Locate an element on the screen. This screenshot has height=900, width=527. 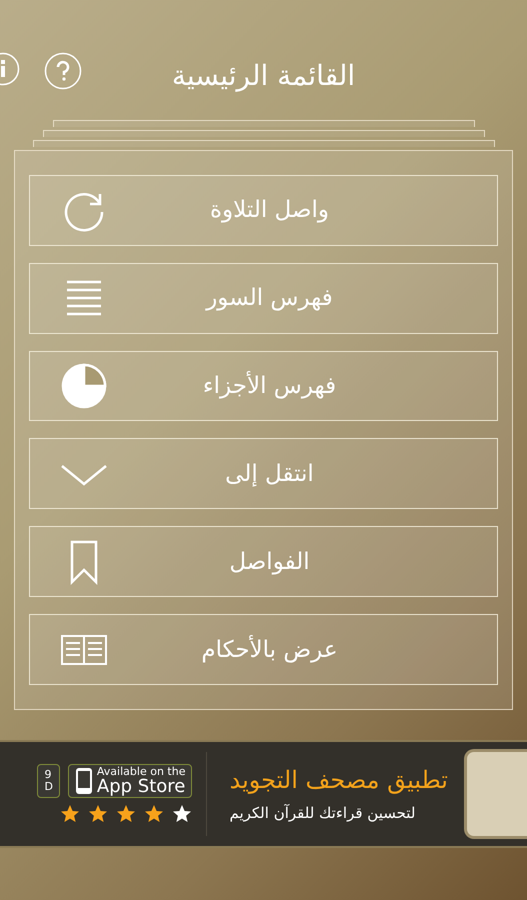
menu-item: الفواصل is located at coordinates (263, 562).